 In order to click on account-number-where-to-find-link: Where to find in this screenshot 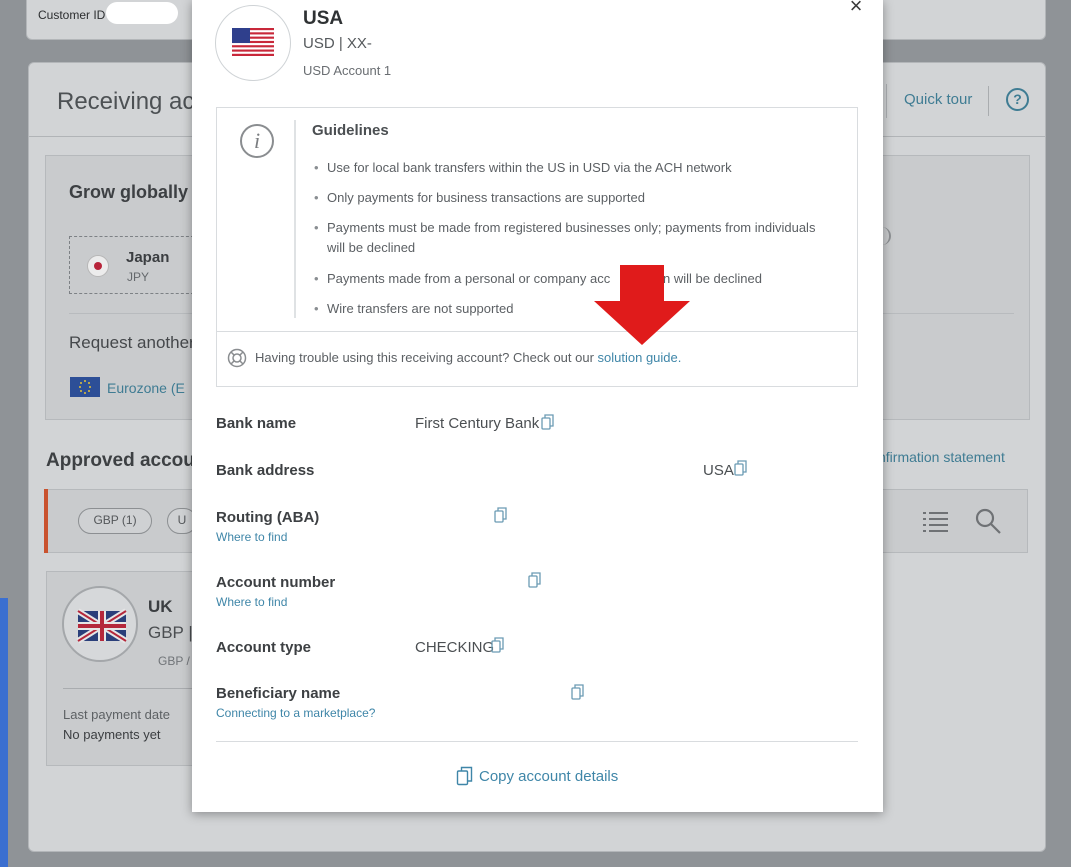, I will do `click(251, 602)`.